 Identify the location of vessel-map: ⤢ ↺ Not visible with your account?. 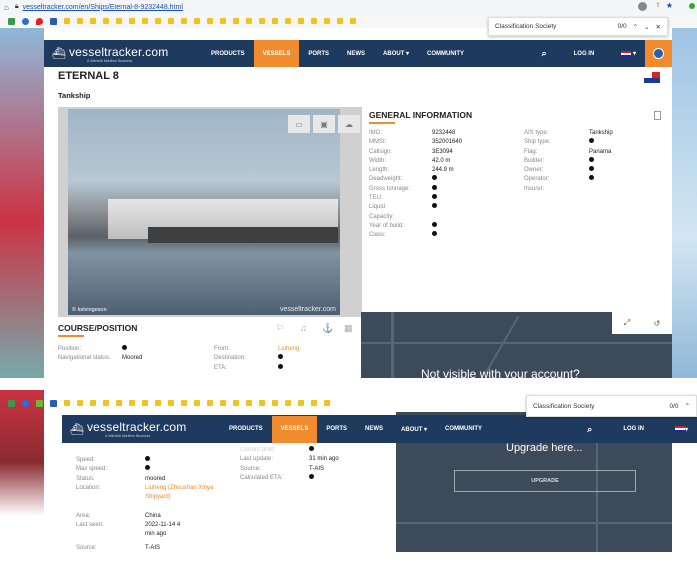
(516, 345).